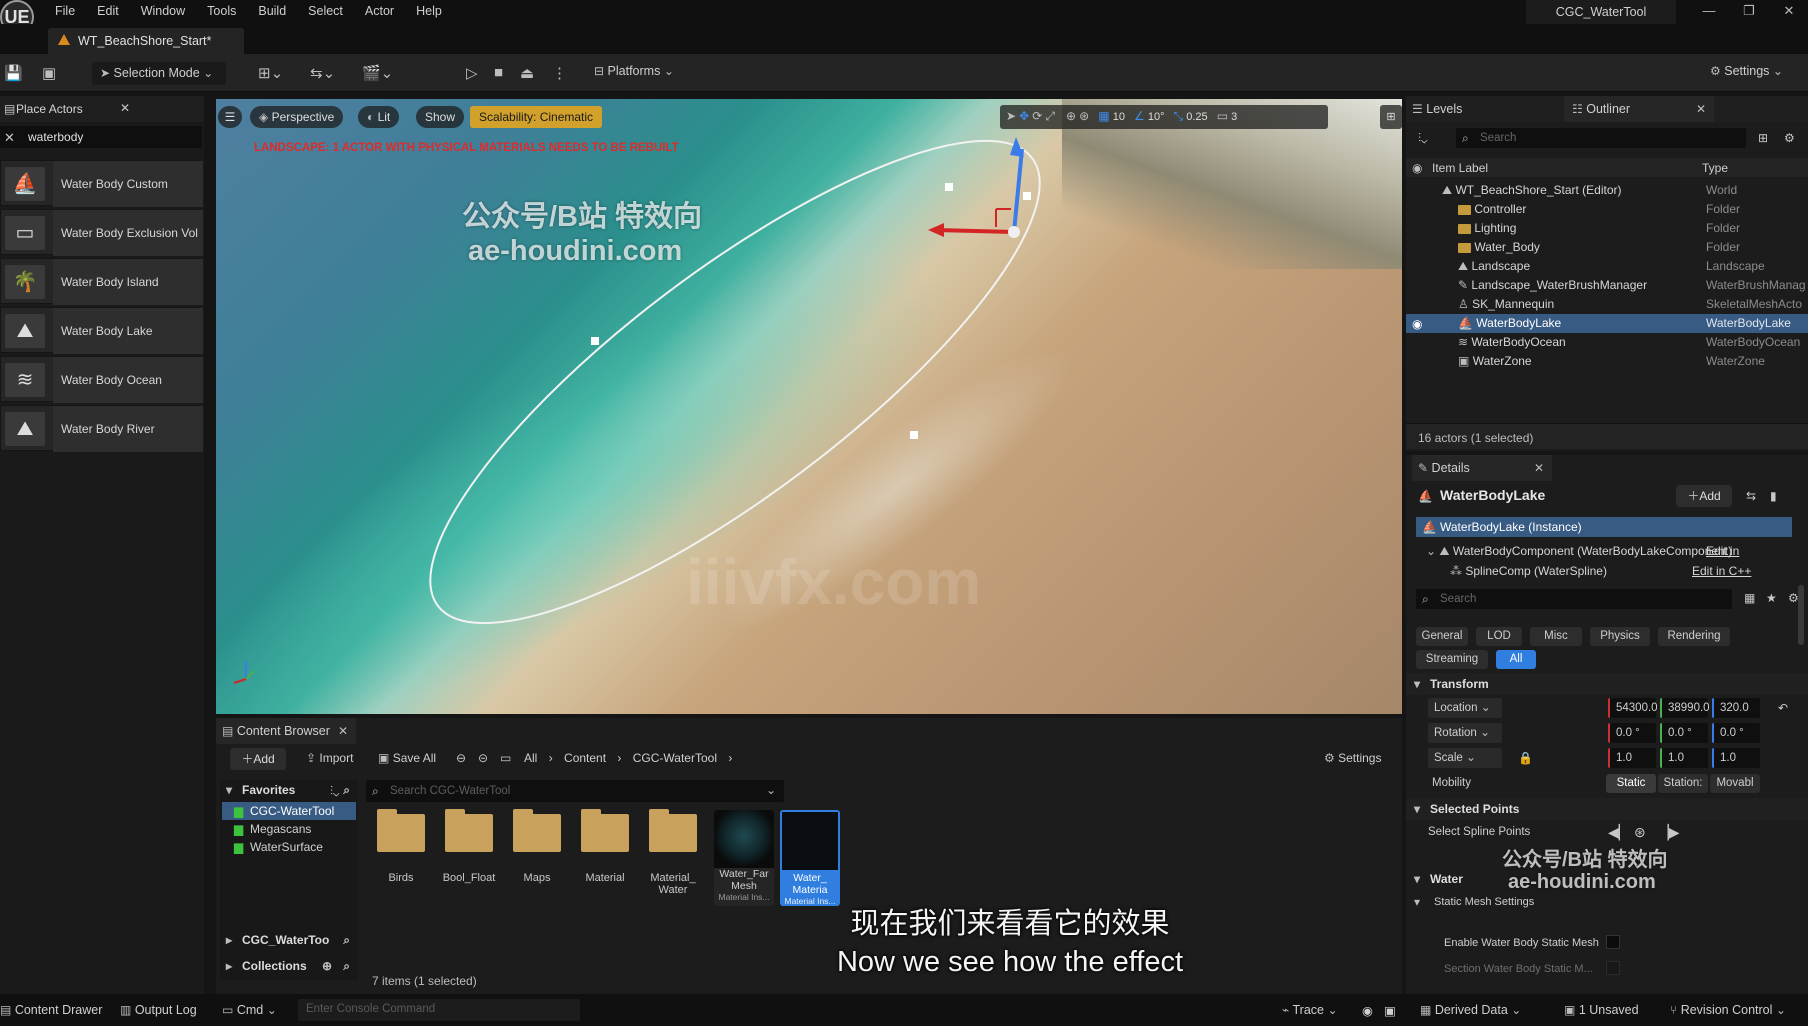  Describe the element at coordinates (1103, 116) in the screenshot. I see `grid-snap-icon: ▦` at that location.